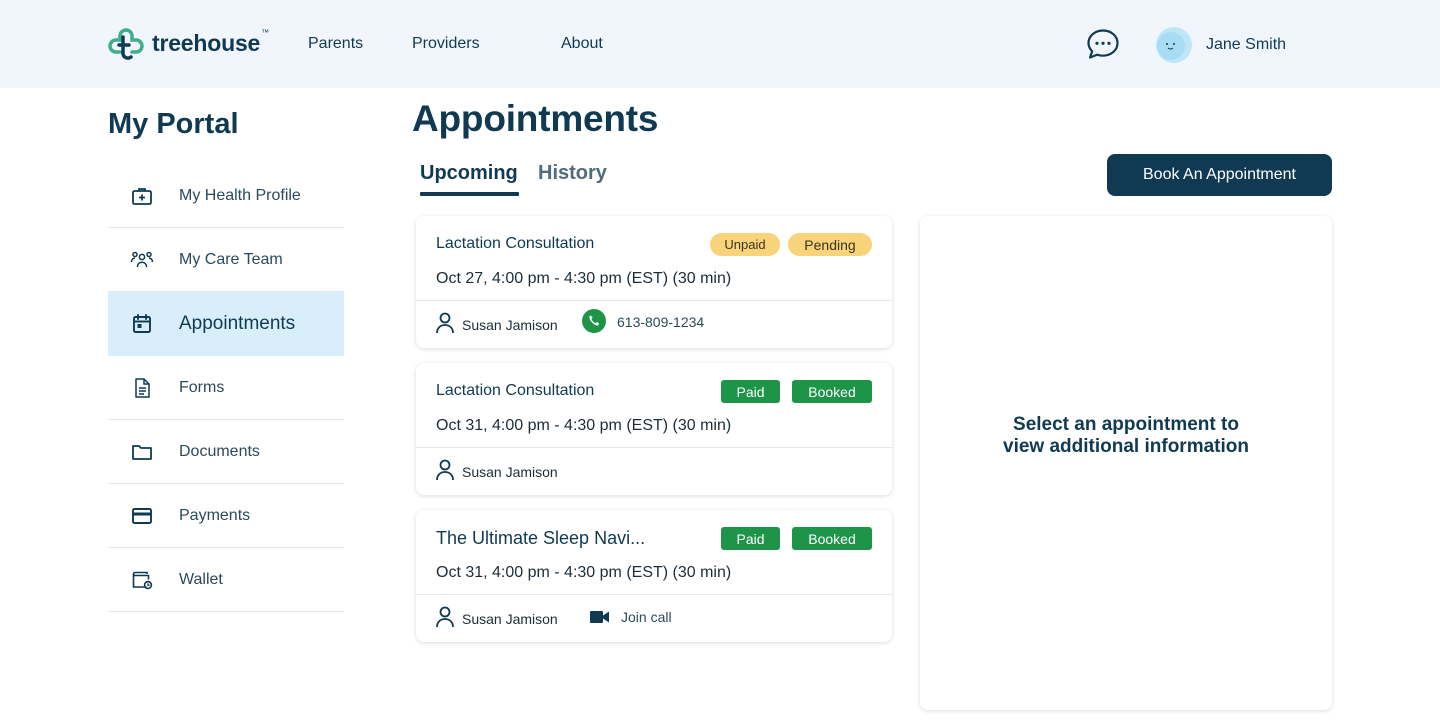  Describe the element at coordinates (1171, 46) in the screenshot. I see `avatar-face-icon` at that location.